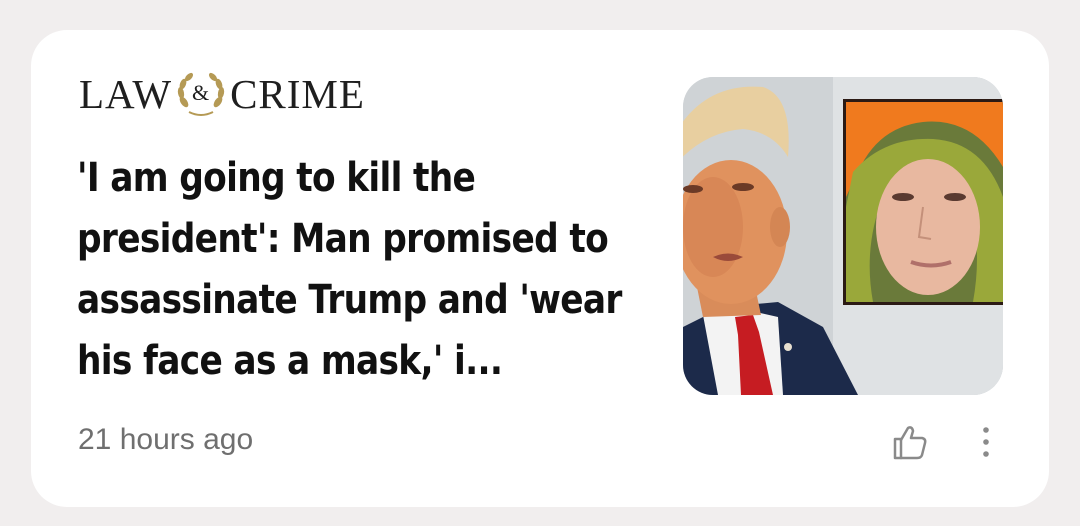  What do you see at coordinates (166, 439) in the screenshot?
I see `timestamp: 21 hours ago` at bounding box center [166, 439].